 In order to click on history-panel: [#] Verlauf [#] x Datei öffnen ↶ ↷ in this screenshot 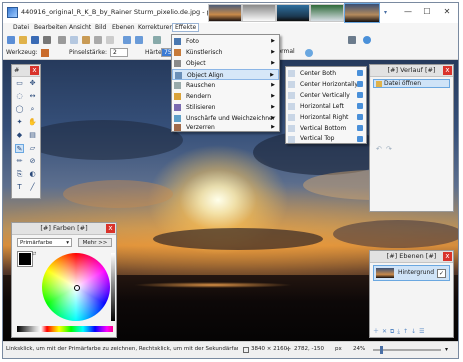, I will do `click(411, 138)`.